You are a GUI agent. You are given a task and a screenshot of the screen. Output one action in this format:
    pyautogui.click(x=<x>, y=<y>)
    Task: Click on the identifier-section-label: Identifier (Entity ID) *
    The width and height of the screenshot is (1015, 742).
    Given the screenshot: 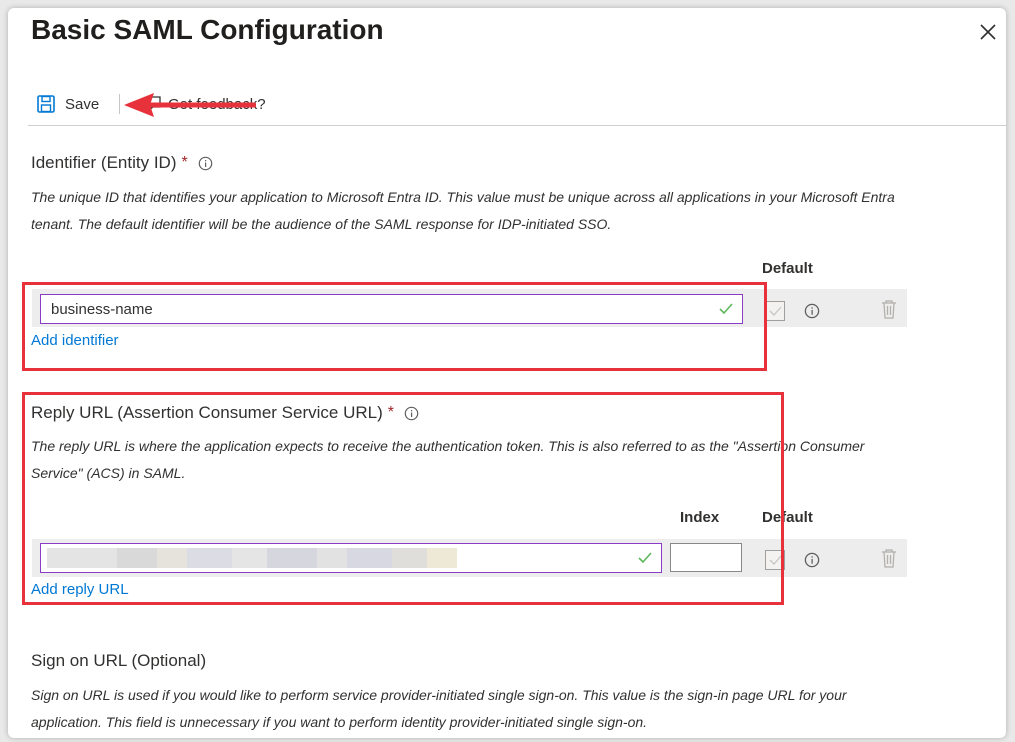 What is the action you would take?
    pyautogui.click(x=122, y=163)
    